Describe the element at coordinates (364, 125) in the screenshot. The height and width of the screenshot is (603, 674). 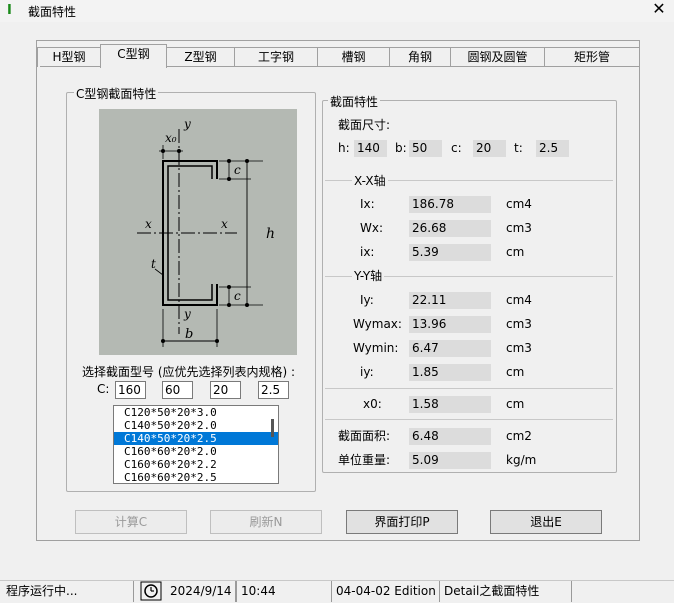
I see `dimensions-title: 截面尺寸:` at that location.